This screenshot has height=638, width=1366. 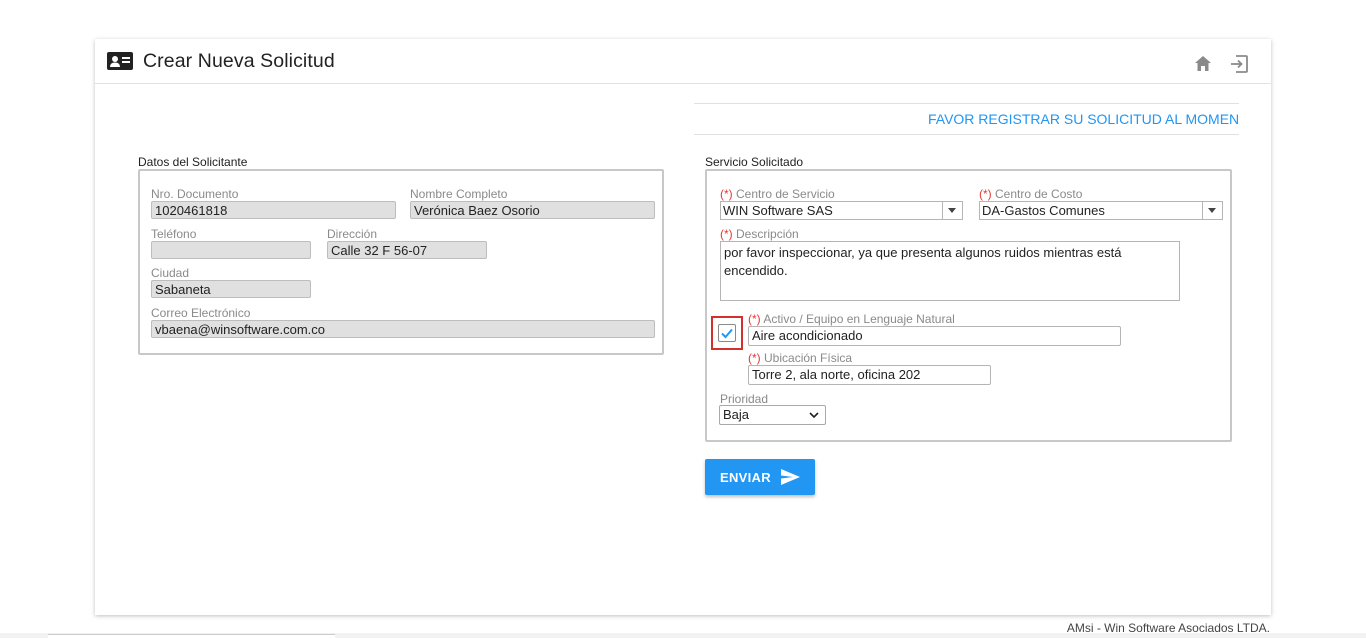 I want to click on centro-servicio-label-text: Centro de Servicio, so click(x=785, y=194).